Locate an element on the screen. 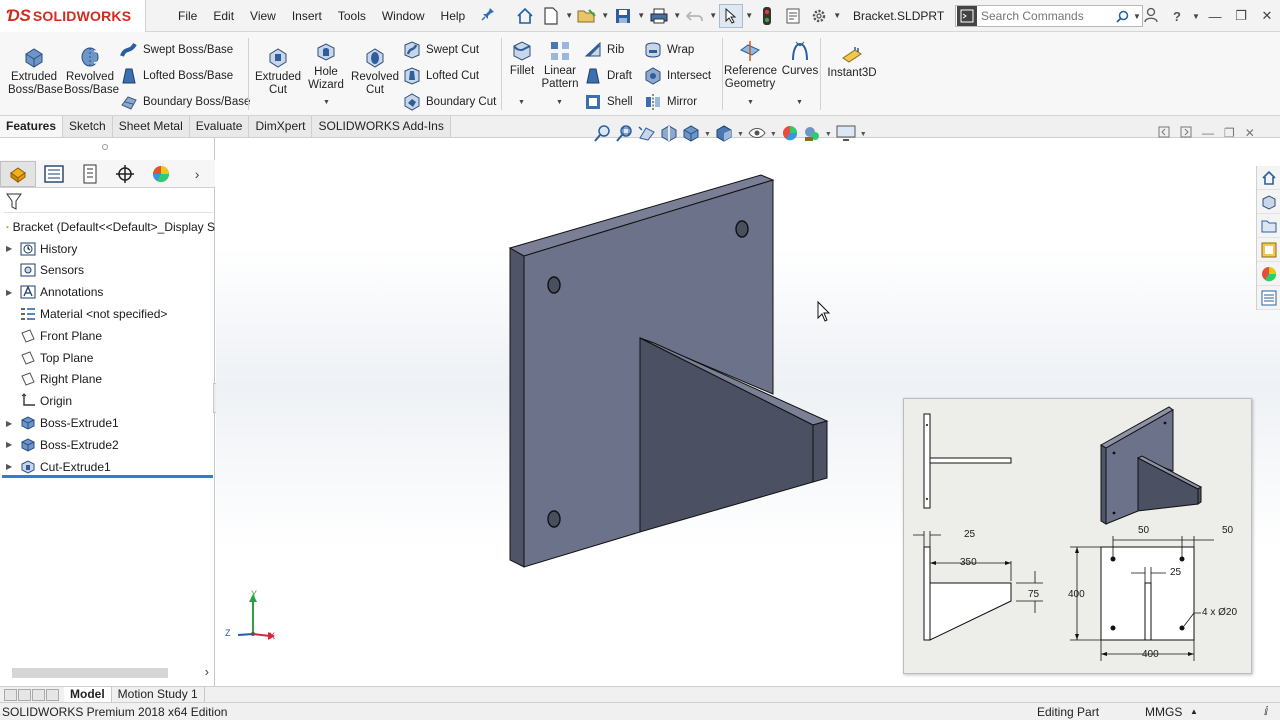 The width and height of the screenshot is (1280, 720). tab-dimxpert: DimXpert is located at coordinates (281, 126).